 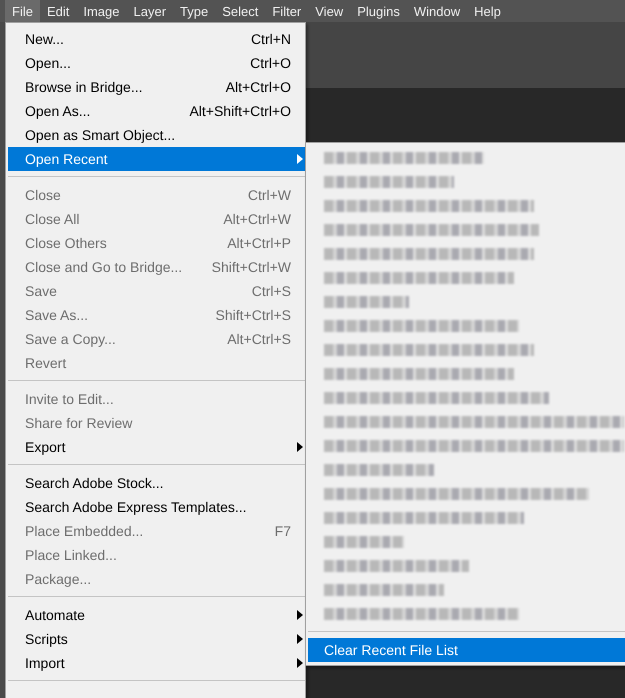 What do you see at coordinates (58, 11) in the screenshot?
I see `menu-bar-item: Edit` at bounding box center [58, 11].